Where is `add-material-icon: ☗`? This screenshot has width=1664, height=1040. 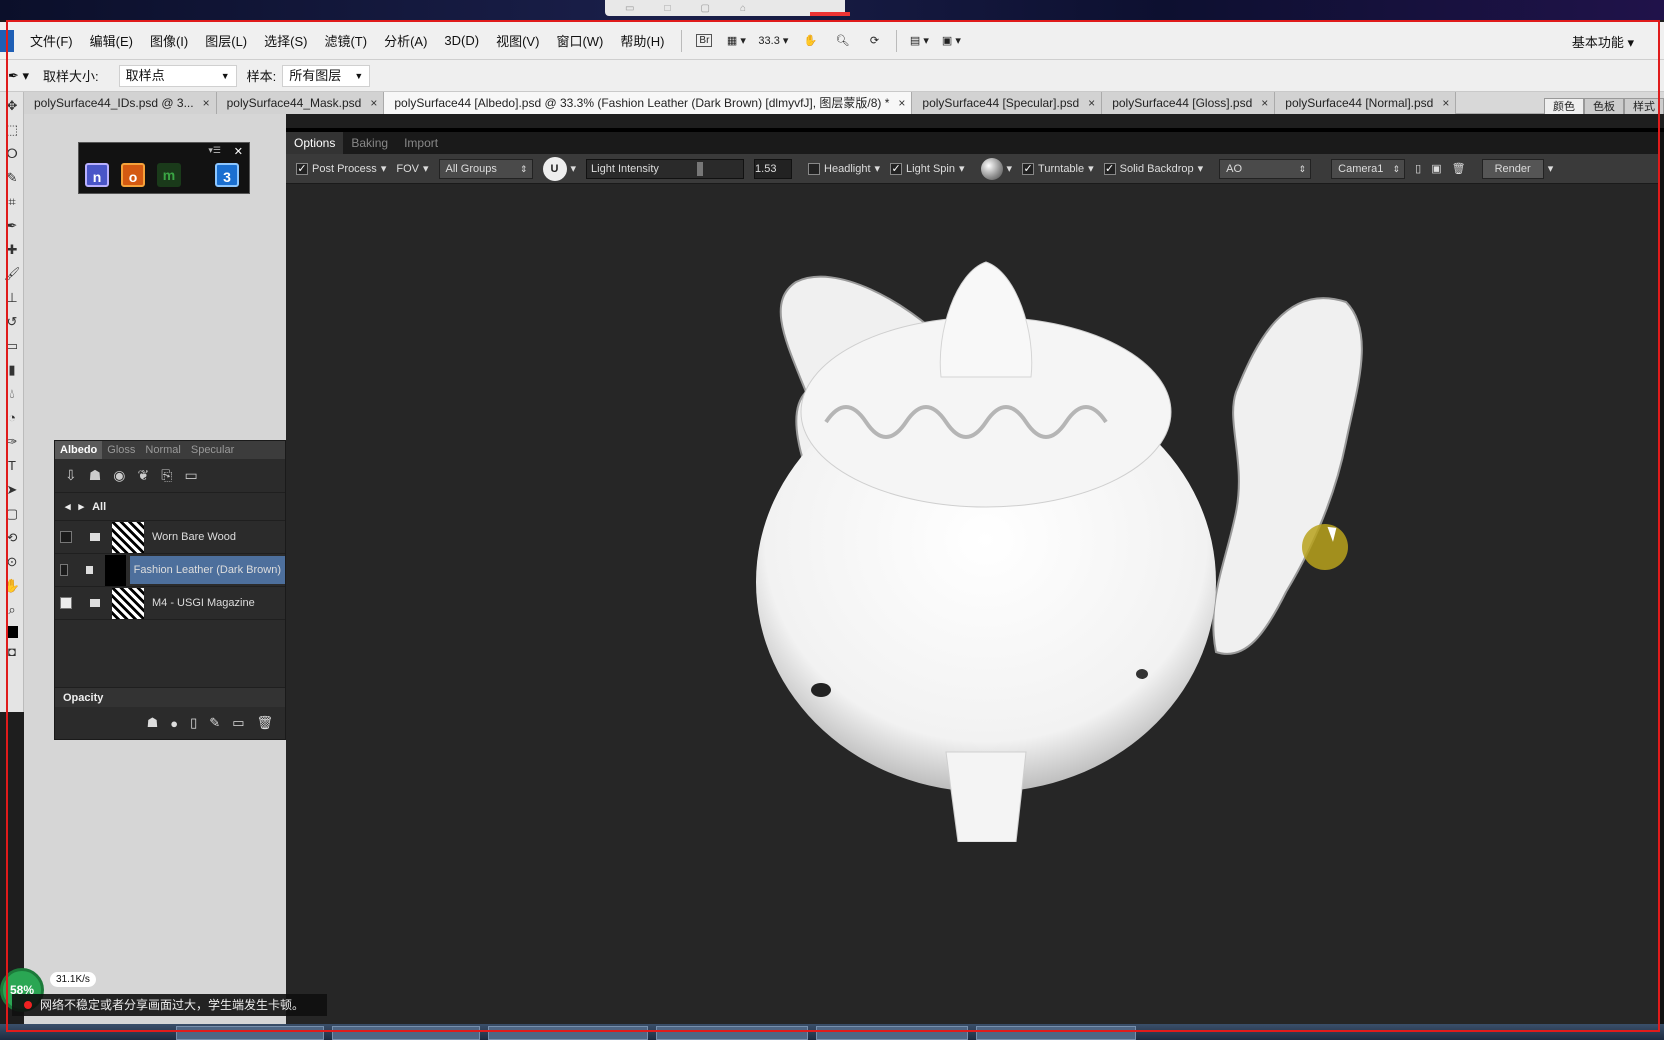
add-material-icon: ☗ is located at coordinates (95, 475).